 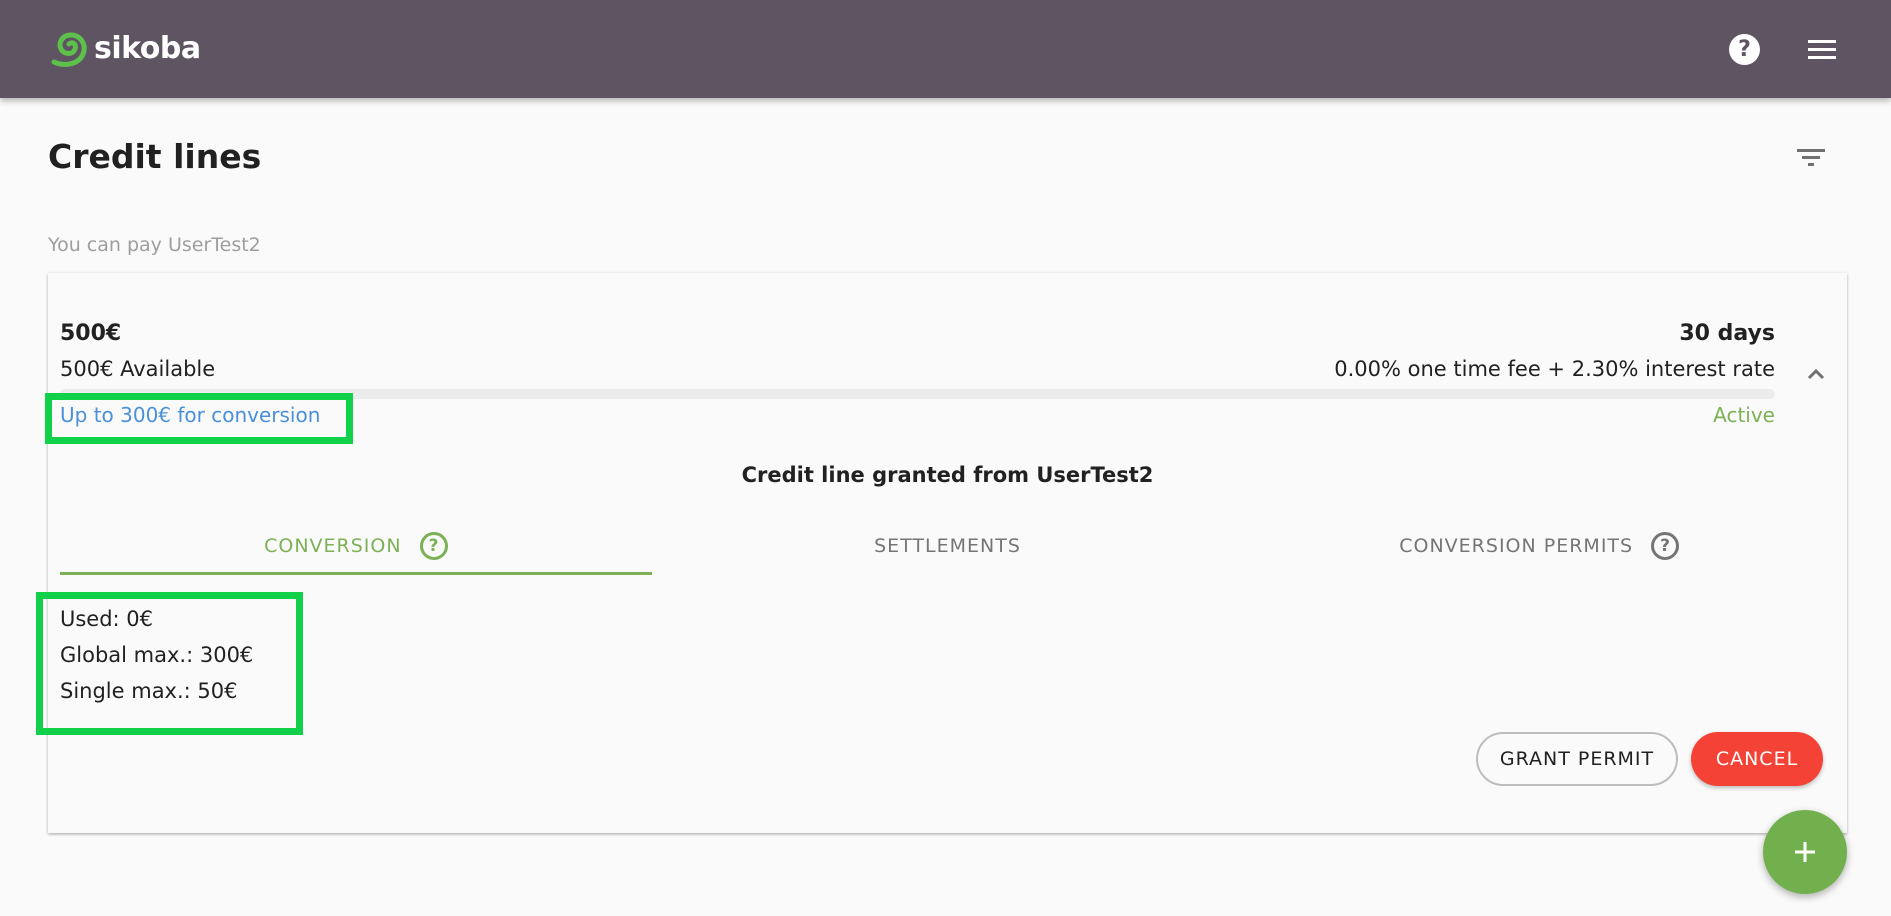 I want to click on filter-icon, so click(x=1811, y=158).